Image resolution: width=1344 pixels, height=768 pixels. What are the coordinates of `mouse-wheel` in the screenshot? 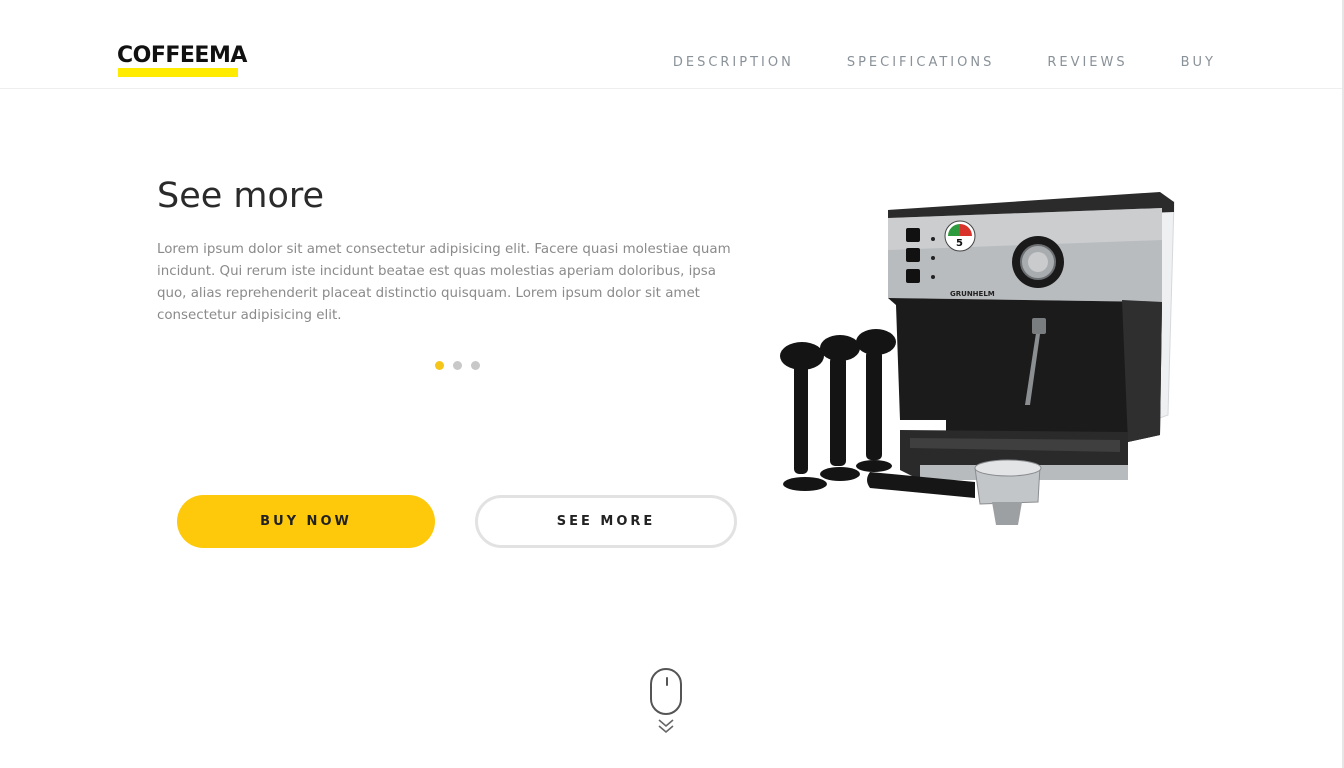 It's located at (667, 681).